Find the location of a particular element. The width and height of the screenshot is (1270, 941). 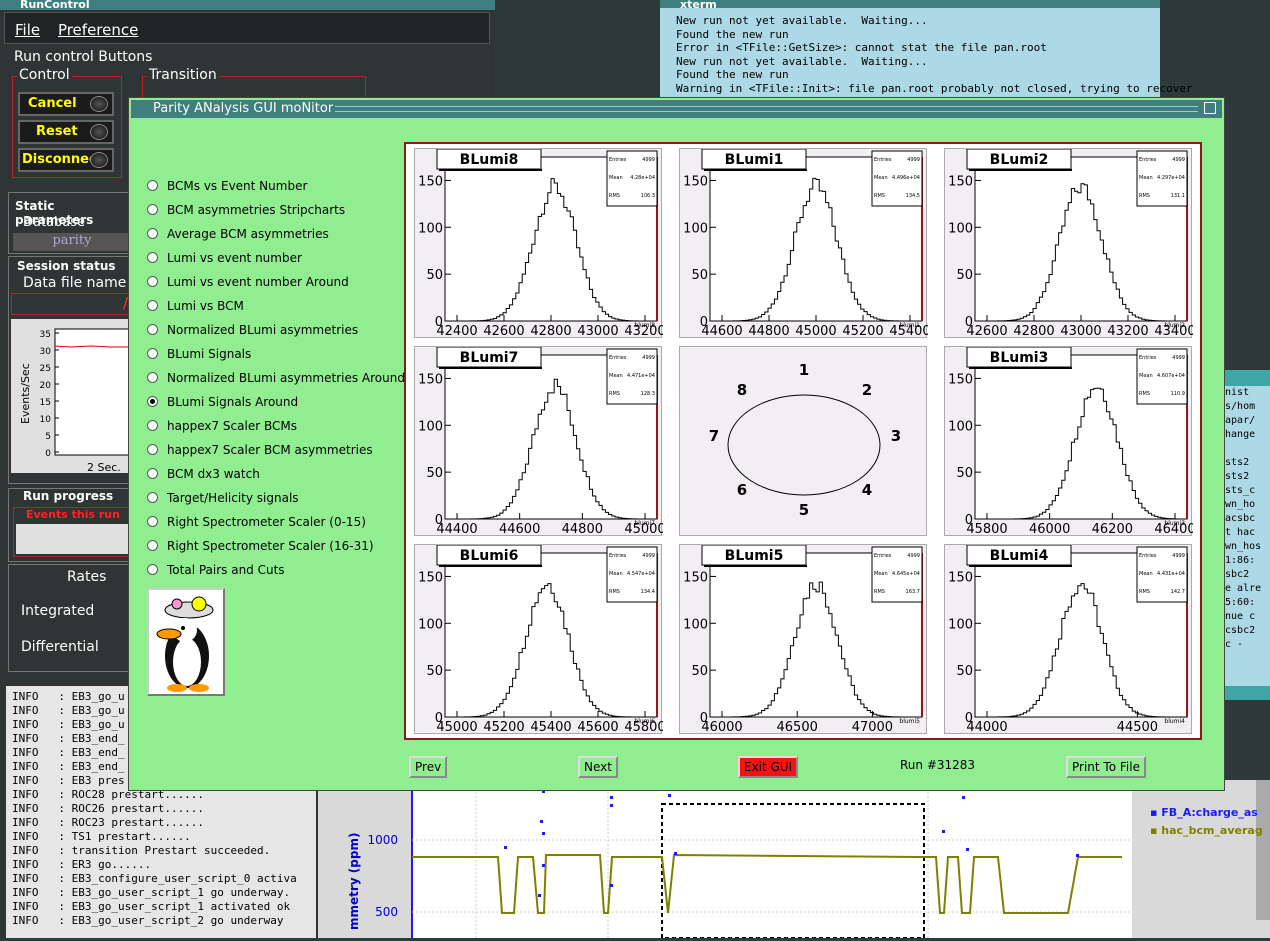

stats-value-rms: 110.9 is located at coordinates (1178, 394).